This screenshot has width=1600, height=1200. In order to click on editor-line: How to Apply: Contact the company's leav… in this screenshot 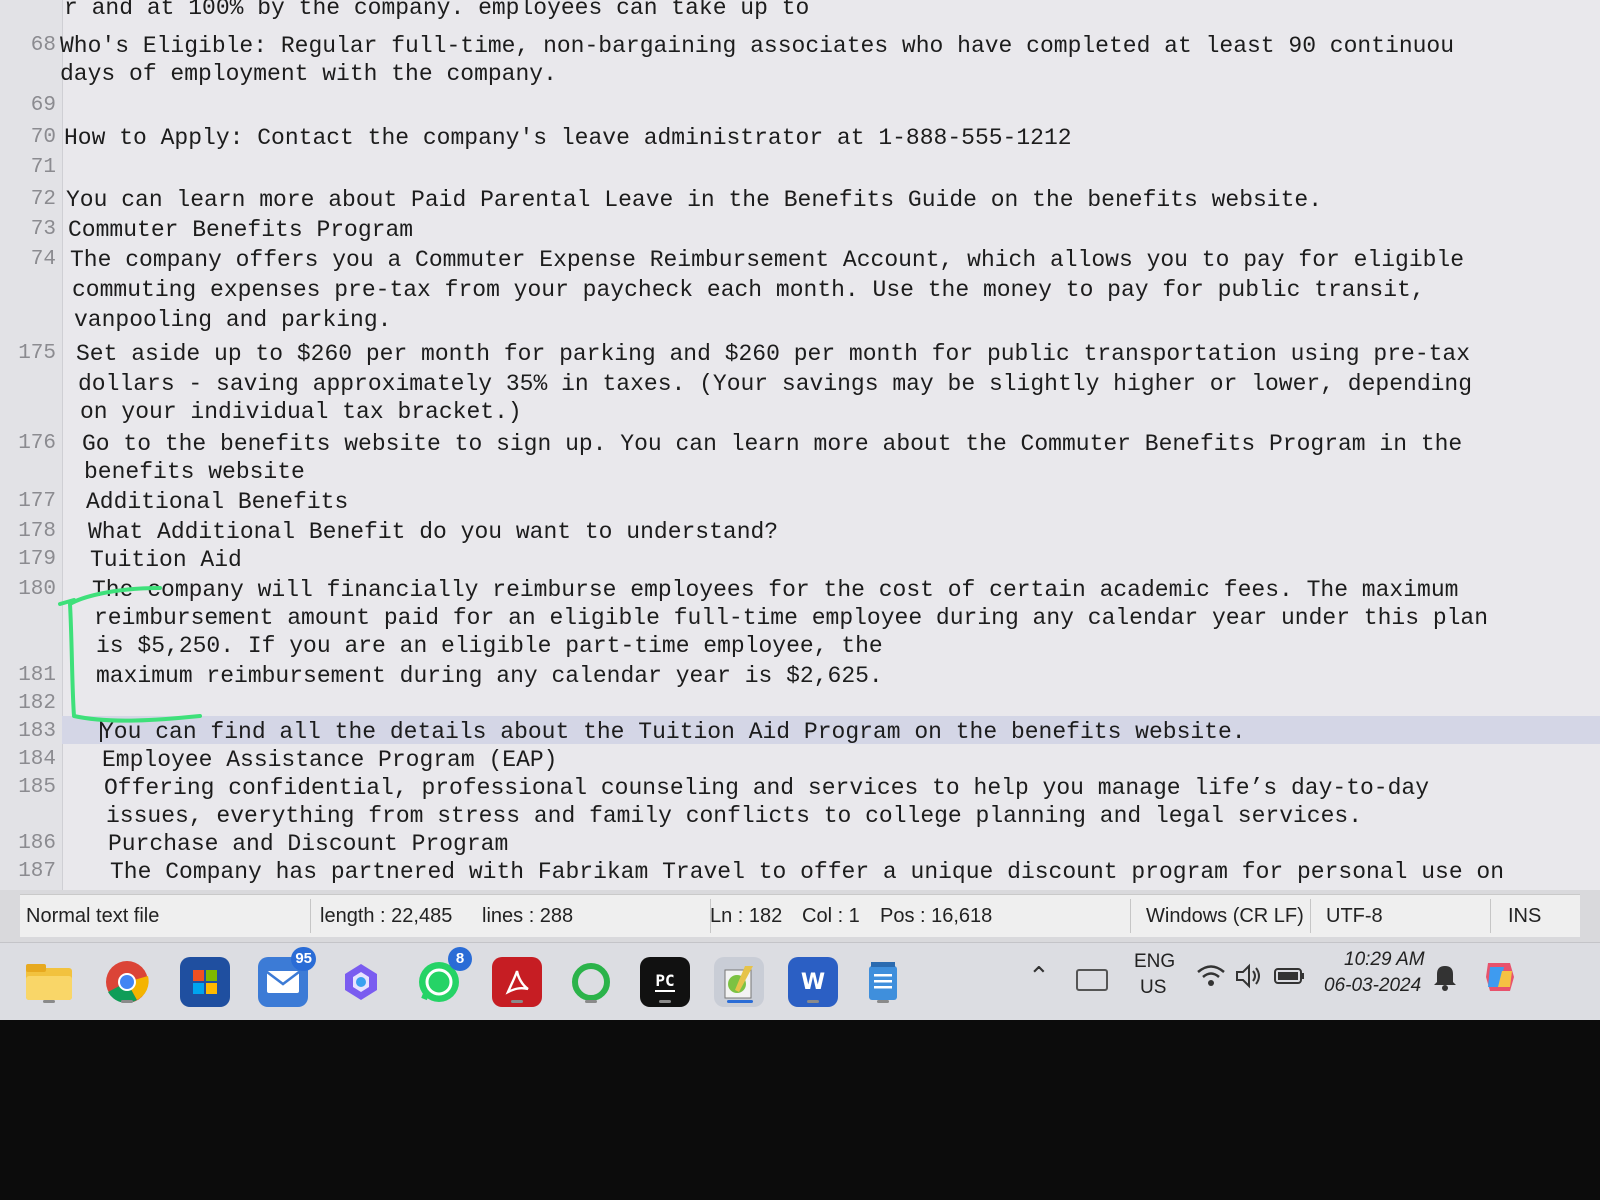, I will do `click(568, 138)`.